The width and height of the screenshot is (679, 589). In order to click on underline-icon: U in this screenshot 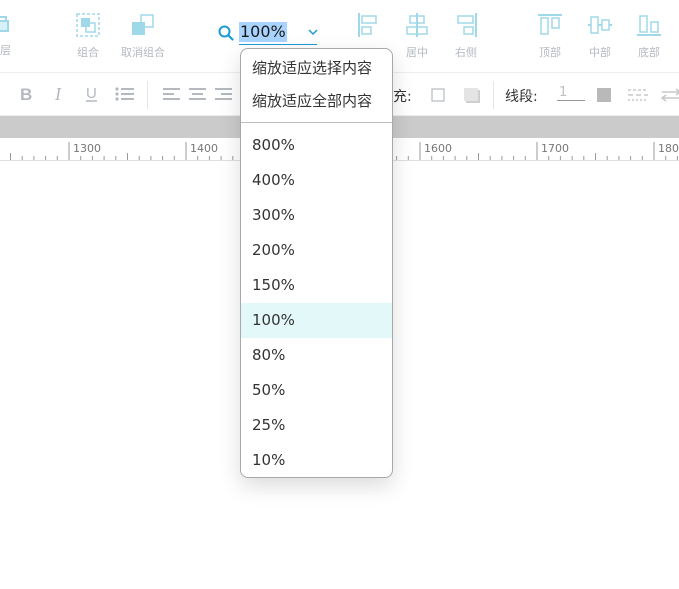, I will do `click(92, 94)`.